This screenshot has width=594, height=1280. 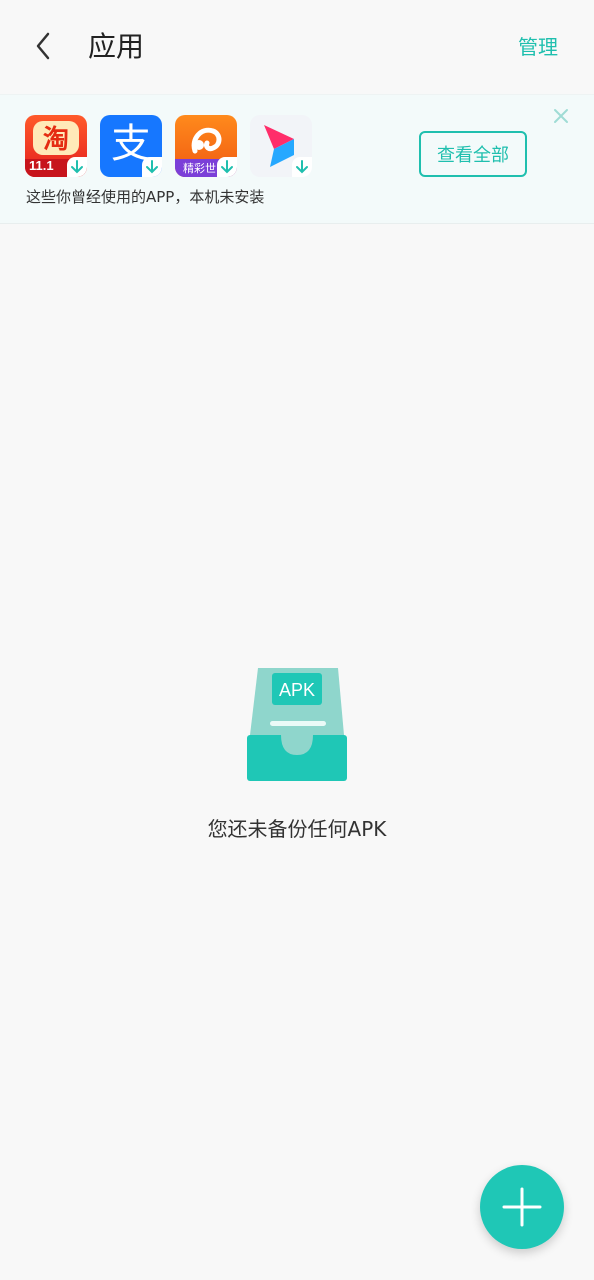 What do you see at coordinates (297, 690) in the screenshot?
I see `apk-label: APK` at bounding box center [297, 690].